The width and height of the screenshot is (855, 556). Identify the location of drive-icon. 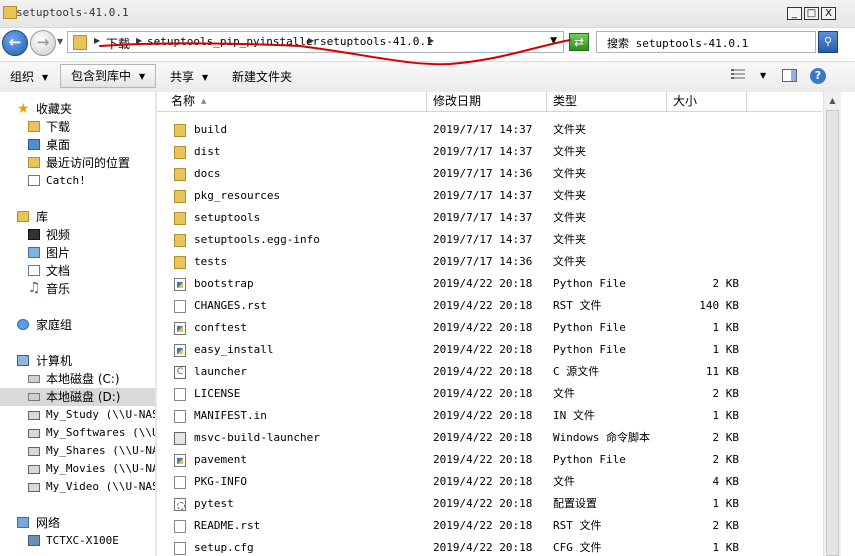
(34, 379).